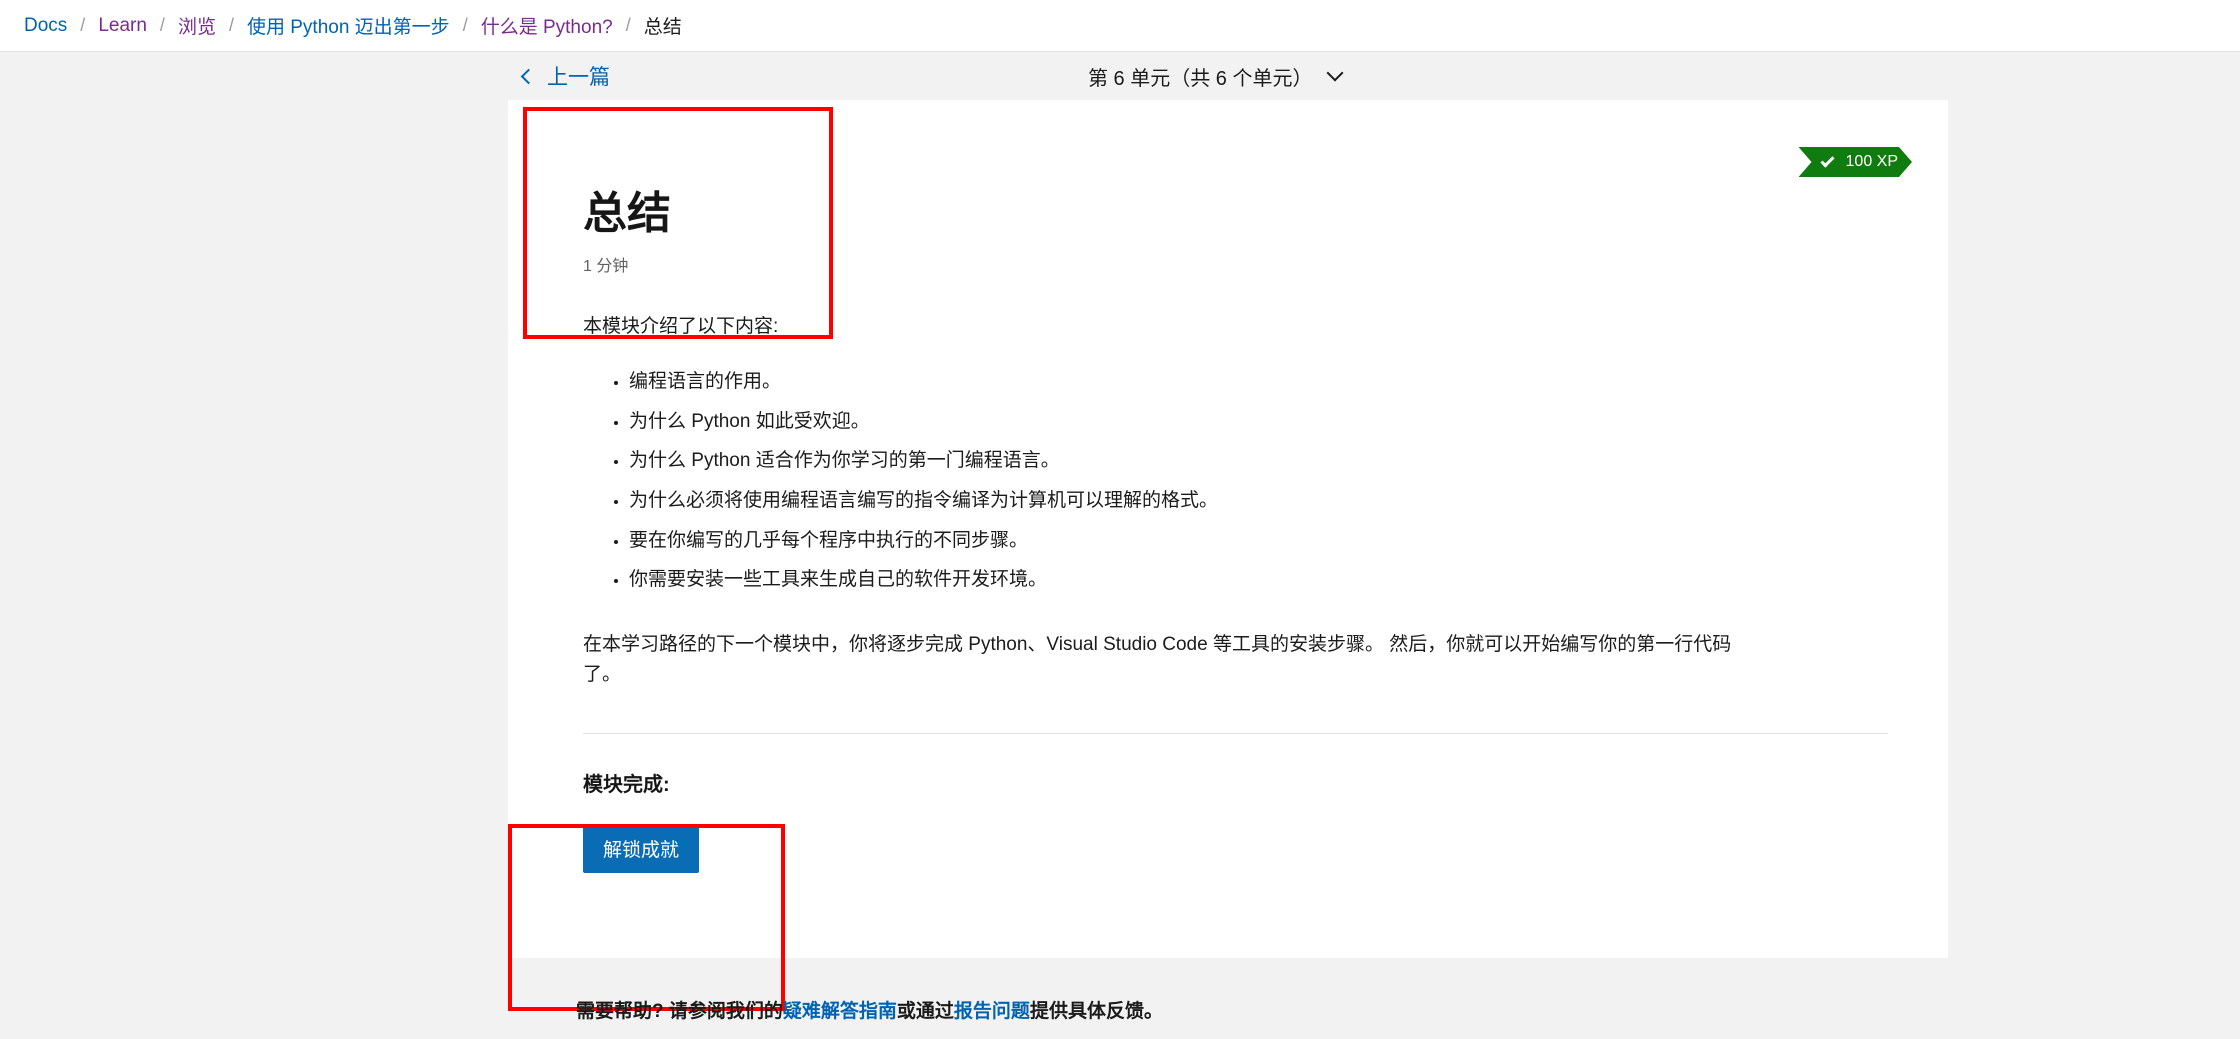 The width and height of the screenshot is (2240, 1039). I want to click on xp-badge: 100 XP, so click(1855, 162).